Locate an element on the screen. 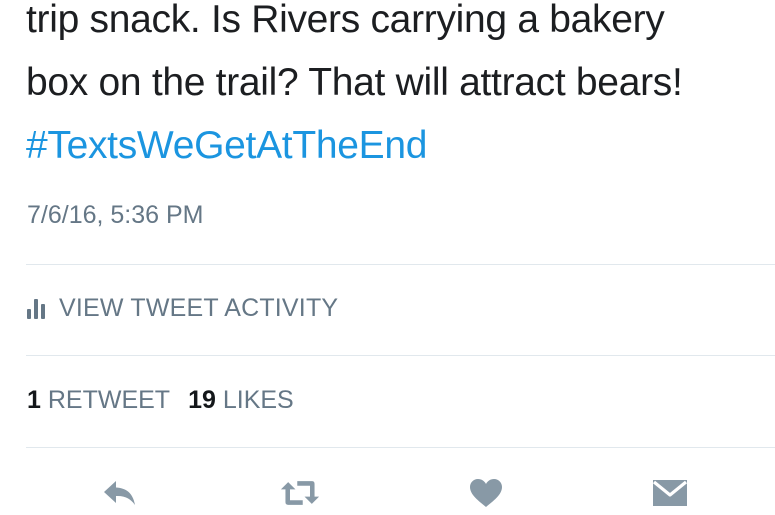  view-tweet-activity-label: VIEW TWEET ACTIVITY is located at coordinates (199, 308).